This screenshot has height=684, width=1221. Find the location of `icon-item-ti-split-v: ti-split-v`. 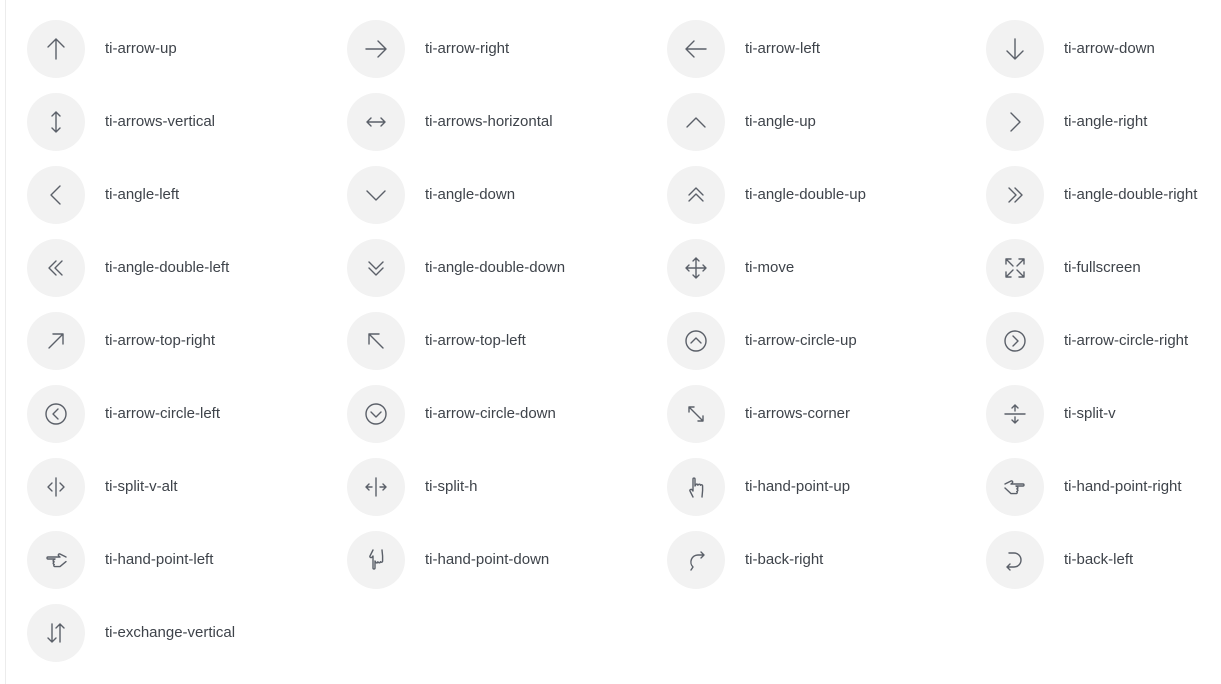

icon-item-ti-split-v: ti-split-v is located at coordinates (1103, 413).